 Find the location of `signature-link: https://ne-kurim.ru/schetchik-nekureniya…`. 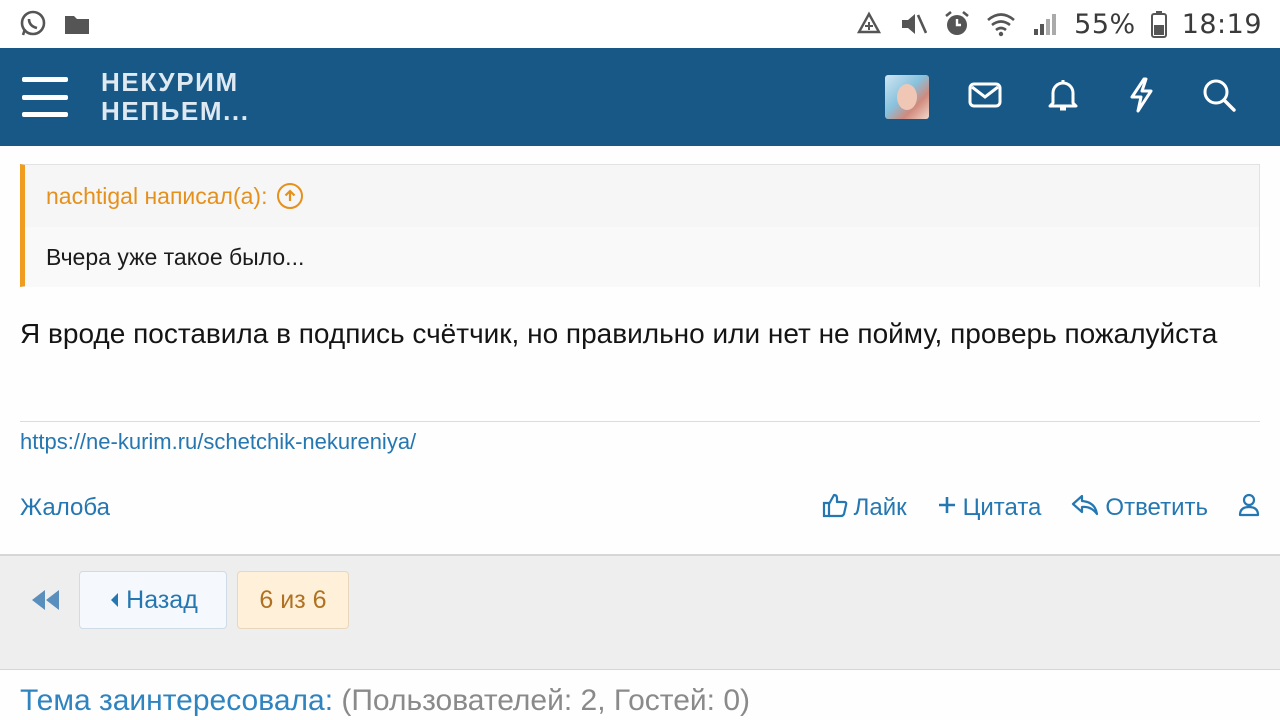

signature-link: https://ne-kurim.ru/schetchik-nekureniya… is located at coordinates (218, 442).